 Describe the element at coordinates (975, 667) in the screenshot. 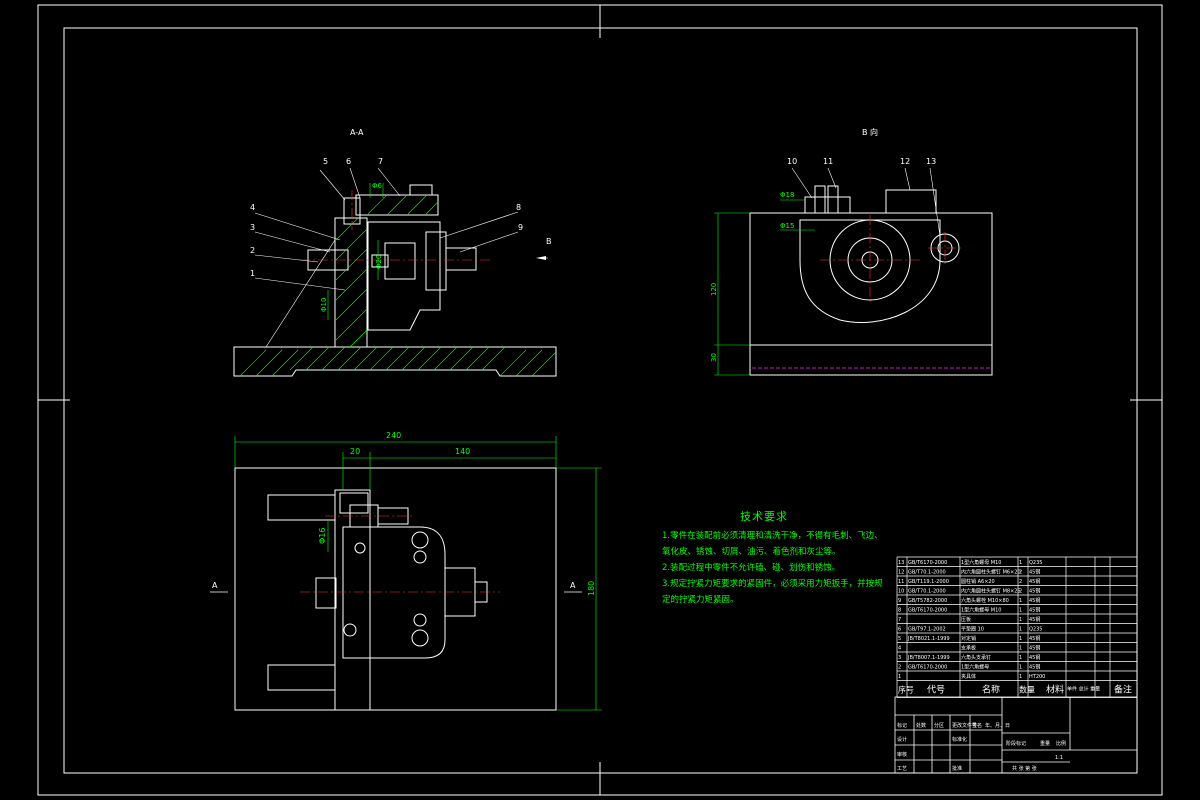

I see `bom-name: 1型六角螺母` at that location.